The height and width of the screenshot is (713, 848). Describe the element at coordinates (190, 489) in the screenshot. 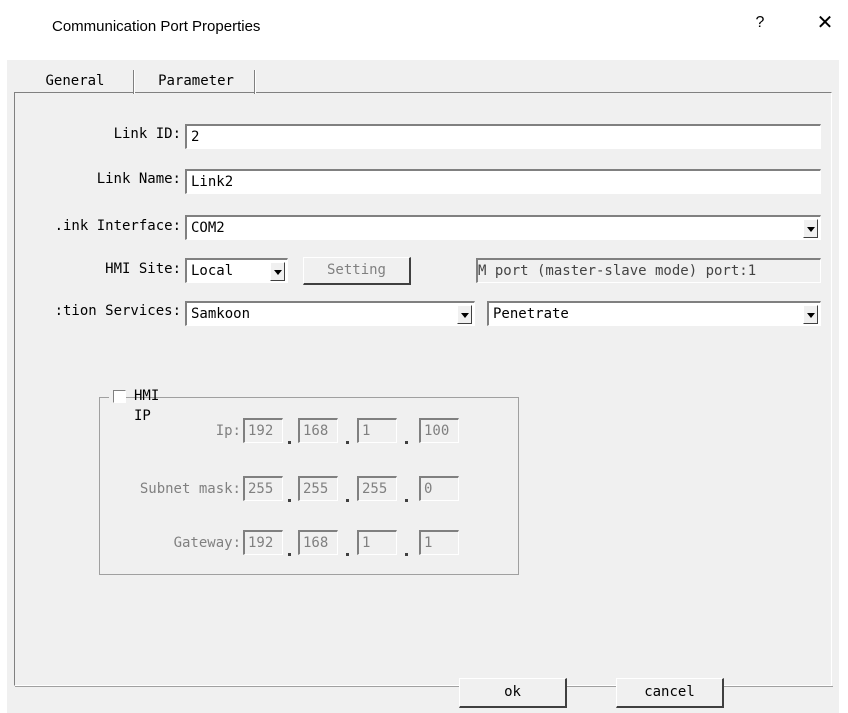

I see `subnet-mask-label: Subnet mask:` at that location.